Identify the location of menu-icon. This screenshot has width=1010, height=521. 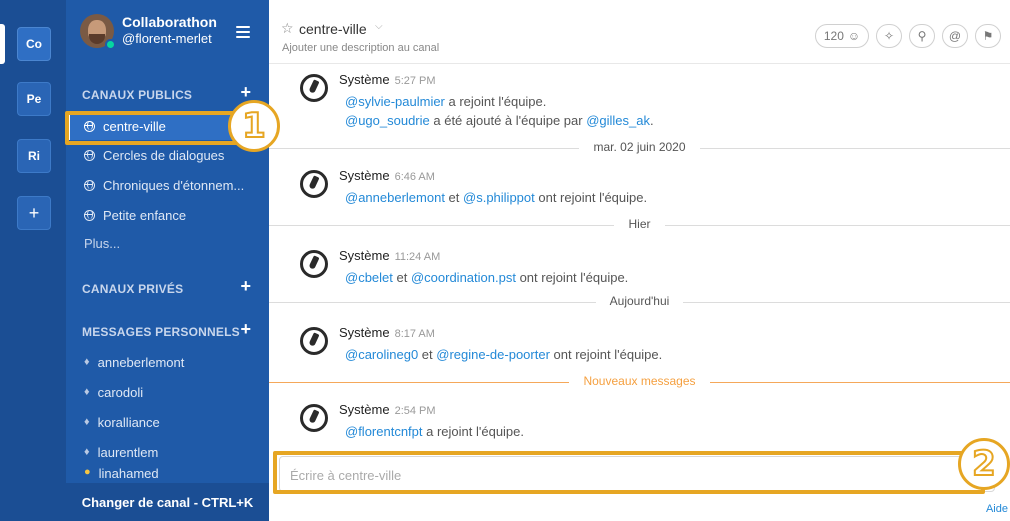
(243, 32).